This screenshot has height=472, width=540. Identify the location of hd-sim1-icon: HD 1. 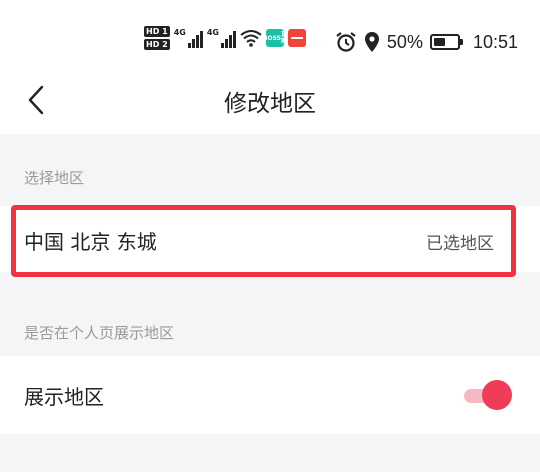
(157, 31).